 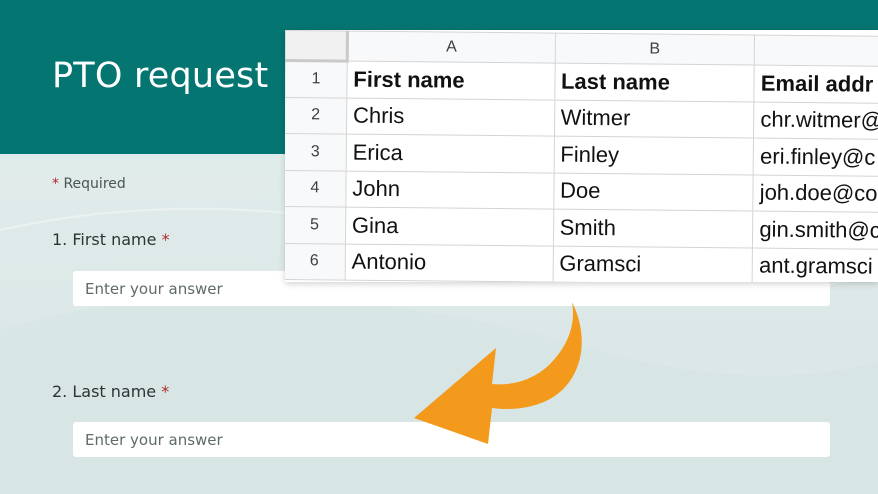 I want to click on question-1-required-star: *, so click(x=165, y=239).